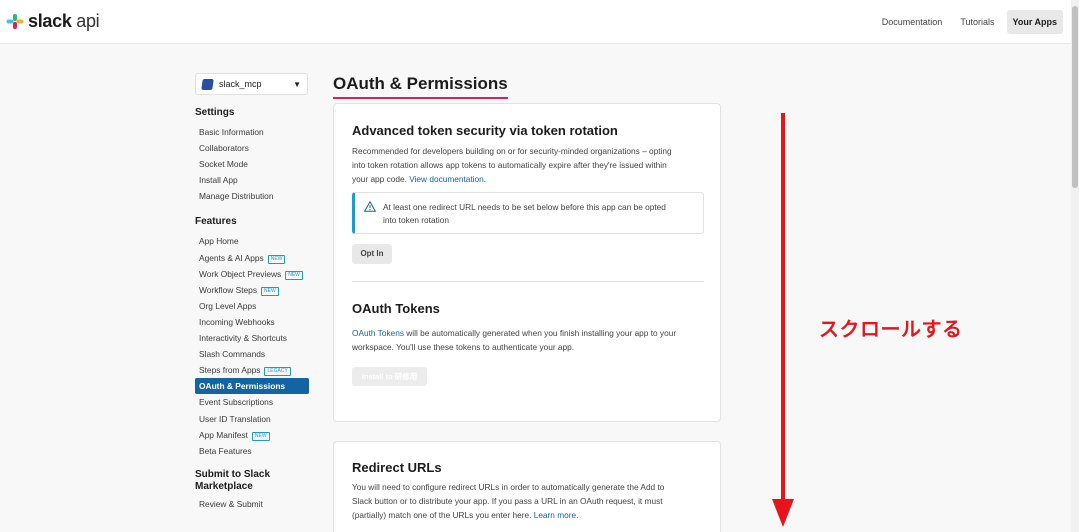  I want to click on legacy-badge: LEGACY, so click(277, 372).